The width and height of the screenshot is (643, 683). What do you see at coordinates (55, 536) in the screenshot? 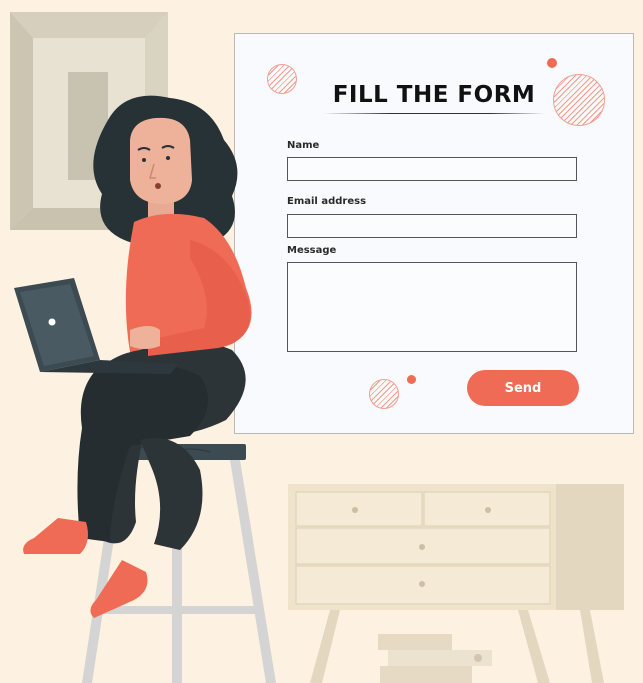
I see `shoe` at bounding box center [55, 536].